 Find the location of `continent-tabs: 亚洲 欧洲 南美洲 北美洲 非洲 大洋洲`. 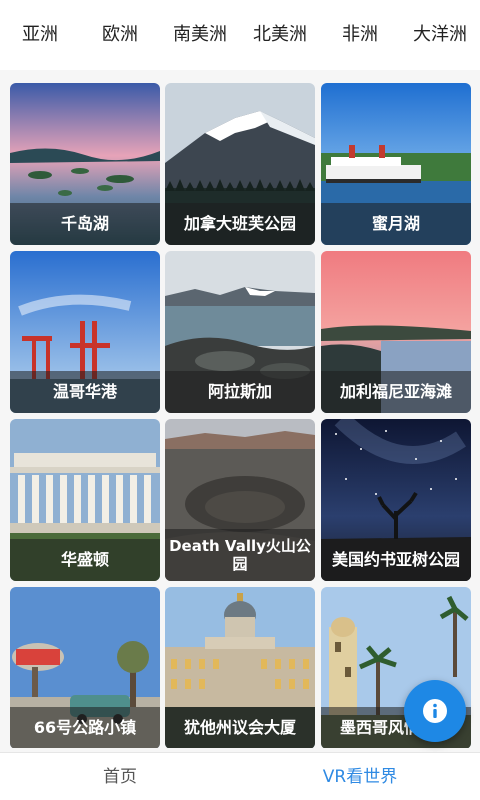

continent-tabs: 亚洲 欧洲 南美洲 北美洲 非洲 大洋洲 is located at coordinates (240, 35).